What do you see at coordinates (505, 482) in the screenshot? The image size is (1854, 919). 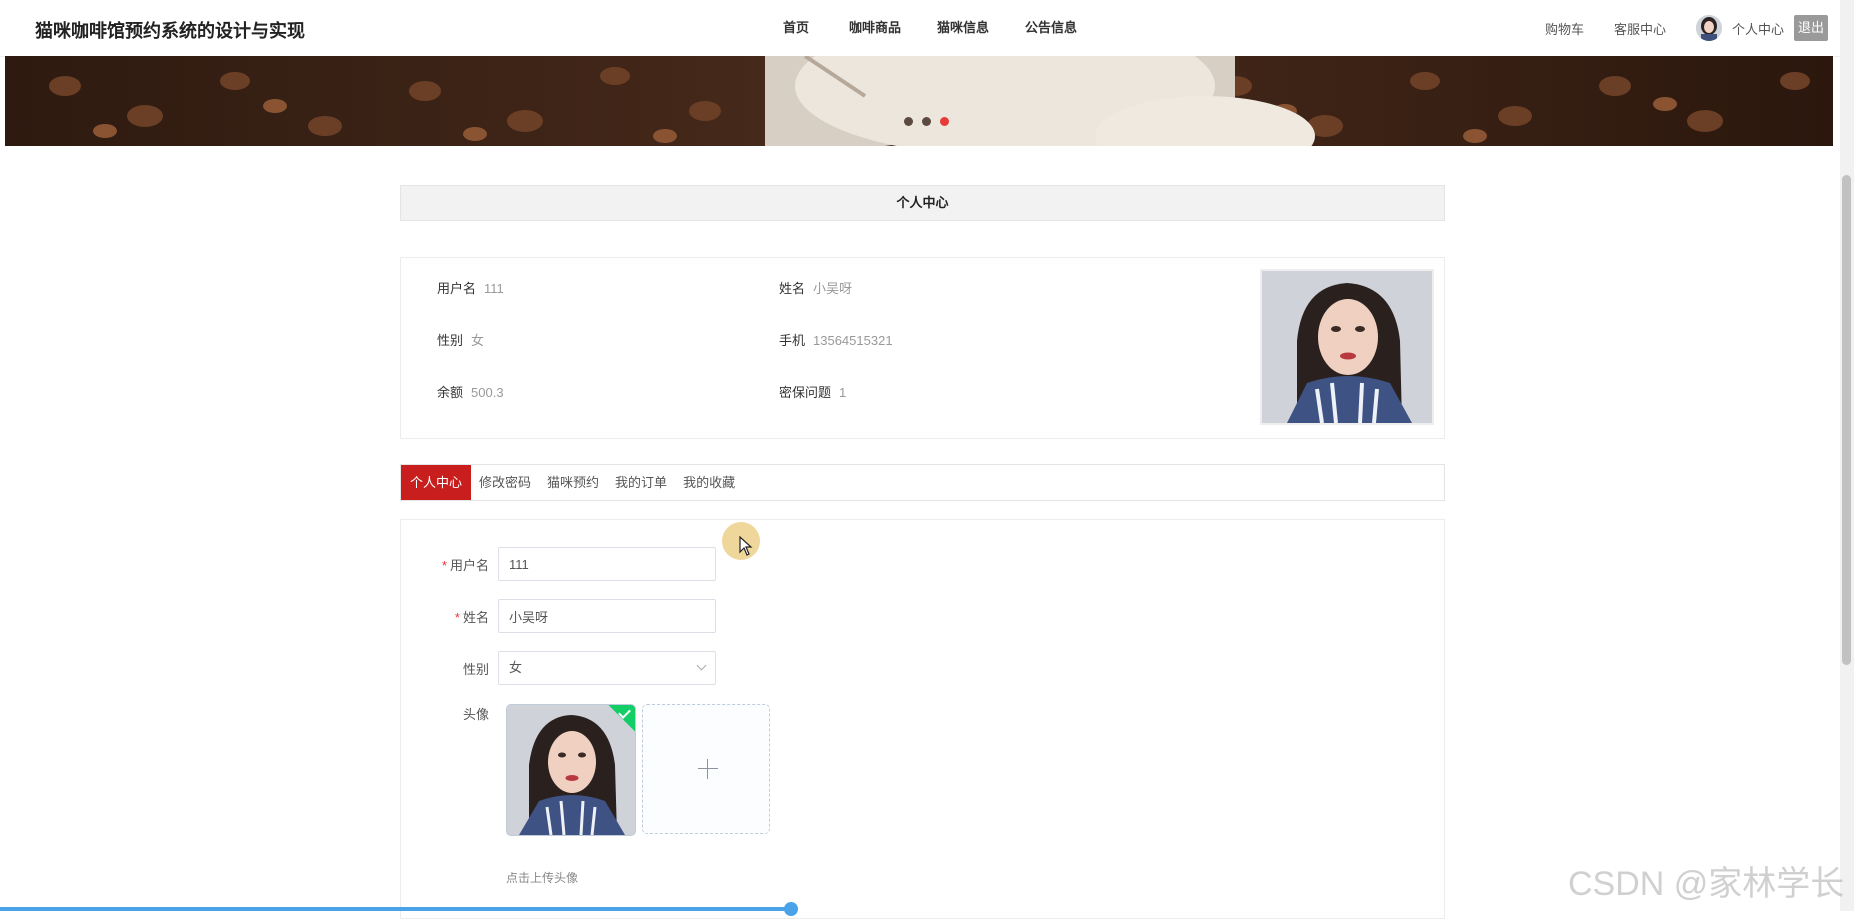 I see `tab-change-password: 修改密码` at bounding box center [505, 482].